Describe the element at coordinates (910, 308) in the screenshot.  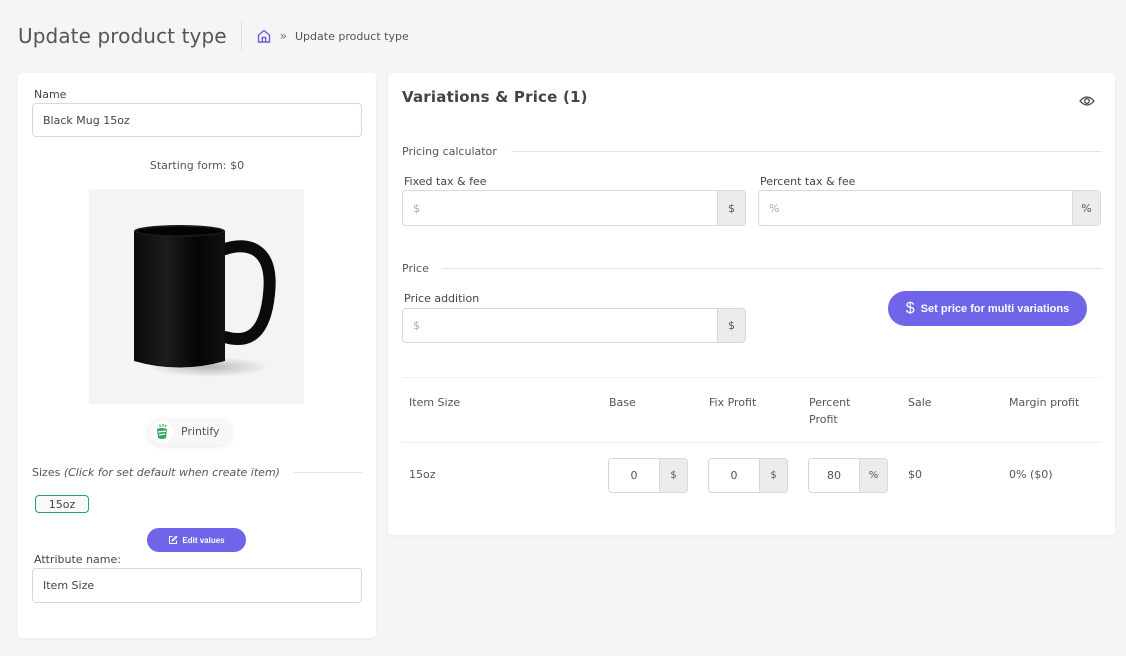
I see `dollar-icon: $` at that location.